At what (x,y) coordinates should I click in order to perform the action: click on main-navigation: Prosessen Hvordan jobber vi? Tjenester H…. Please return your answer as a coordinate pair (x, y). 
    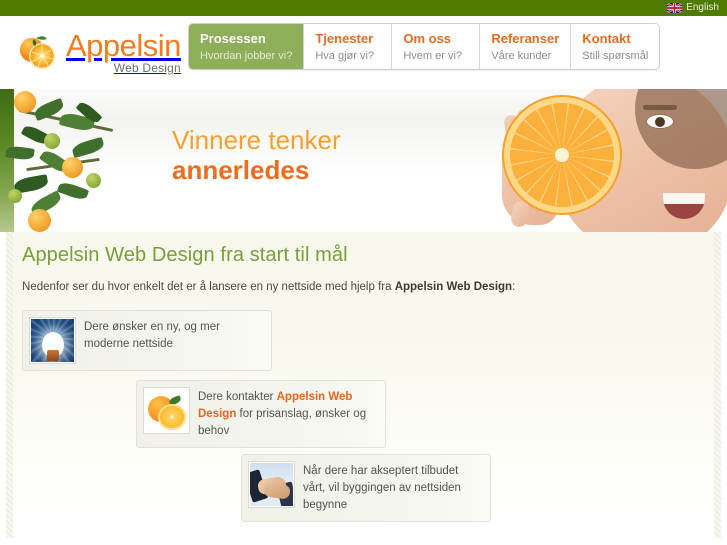
    Looking at the image, I should click on (424, 46).